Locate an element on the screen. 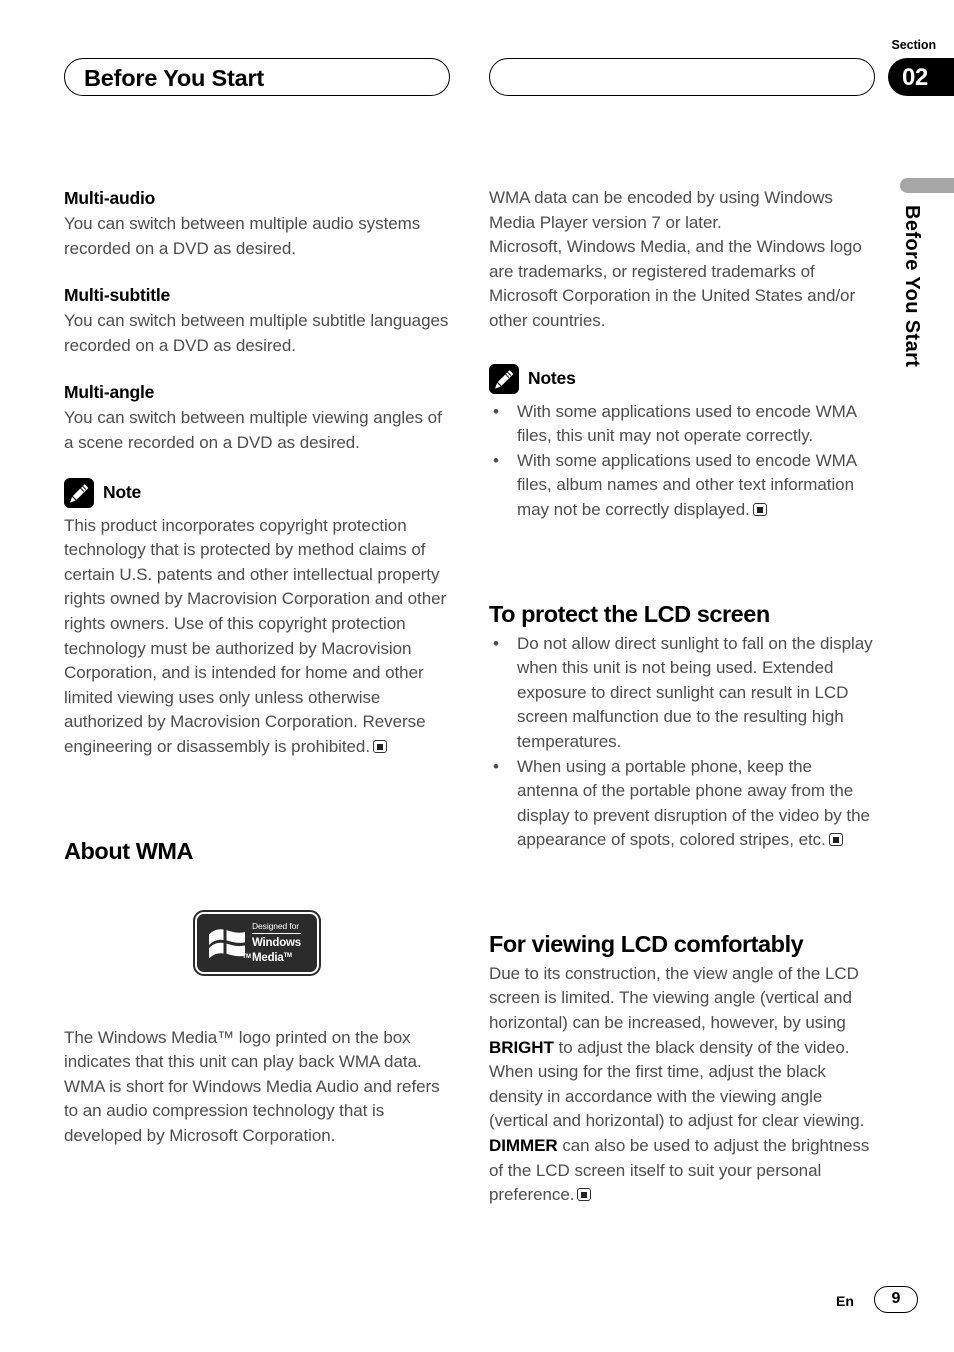 The image size is (954, 1352). section-badge: 02 is located at coordinates (921, 77).